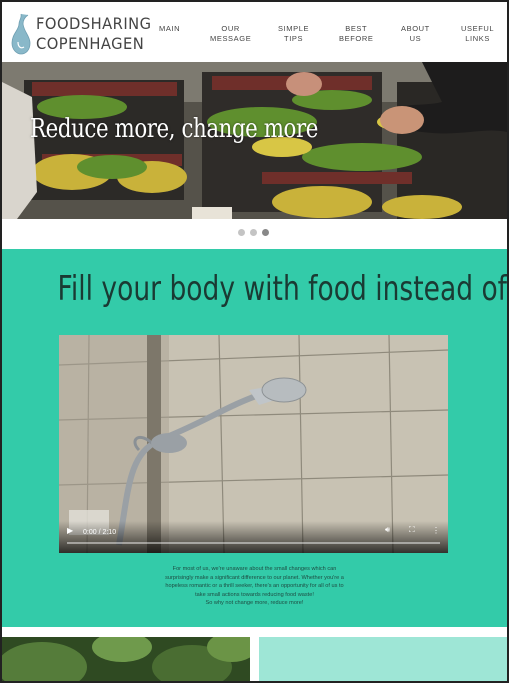  I want to click on volume-icon: 🔊︎, so click(387, 530).